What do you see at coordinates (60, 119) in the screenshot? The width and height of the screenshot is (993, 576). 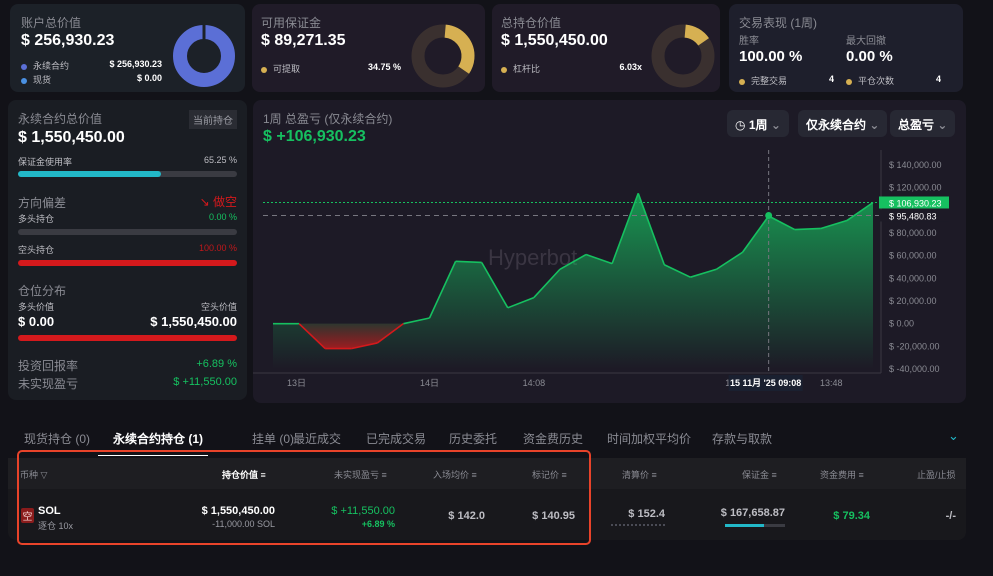 I see `panel-title: 永续合约总价值` at bounding box center [60, 119].